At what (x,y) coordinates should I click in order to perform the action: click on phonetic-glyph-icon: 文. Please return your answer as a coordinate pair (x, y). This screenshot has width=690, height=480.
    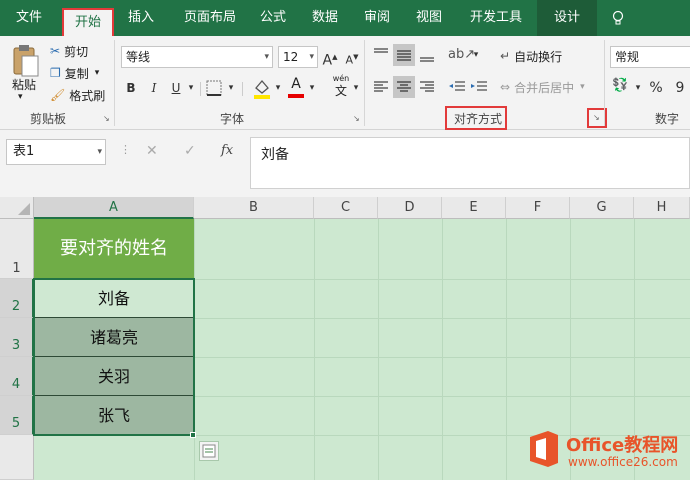
    Looking at the image, I should click on (340, 91).